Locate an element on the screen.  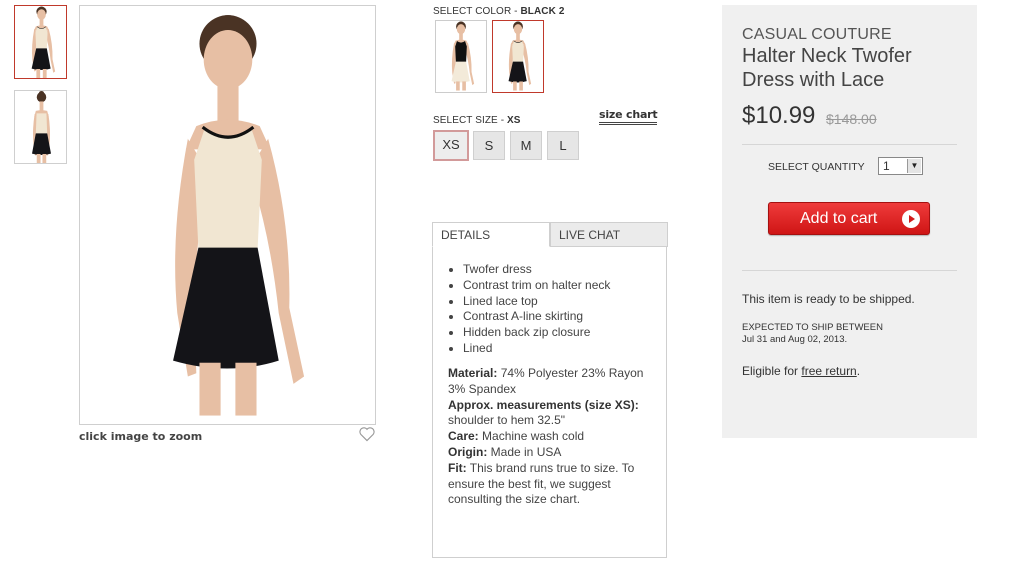
spec-material-label: Material: is located at coordinates (473, 373).